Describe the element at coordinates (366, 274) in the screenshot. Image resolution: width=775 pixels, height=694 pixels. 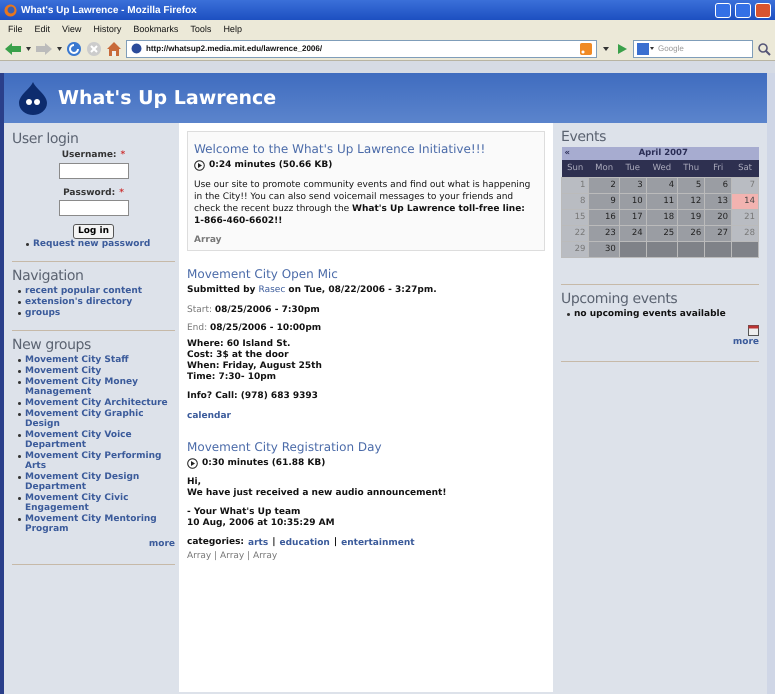
I see `post-title: Movement City Open Mic` at that location.